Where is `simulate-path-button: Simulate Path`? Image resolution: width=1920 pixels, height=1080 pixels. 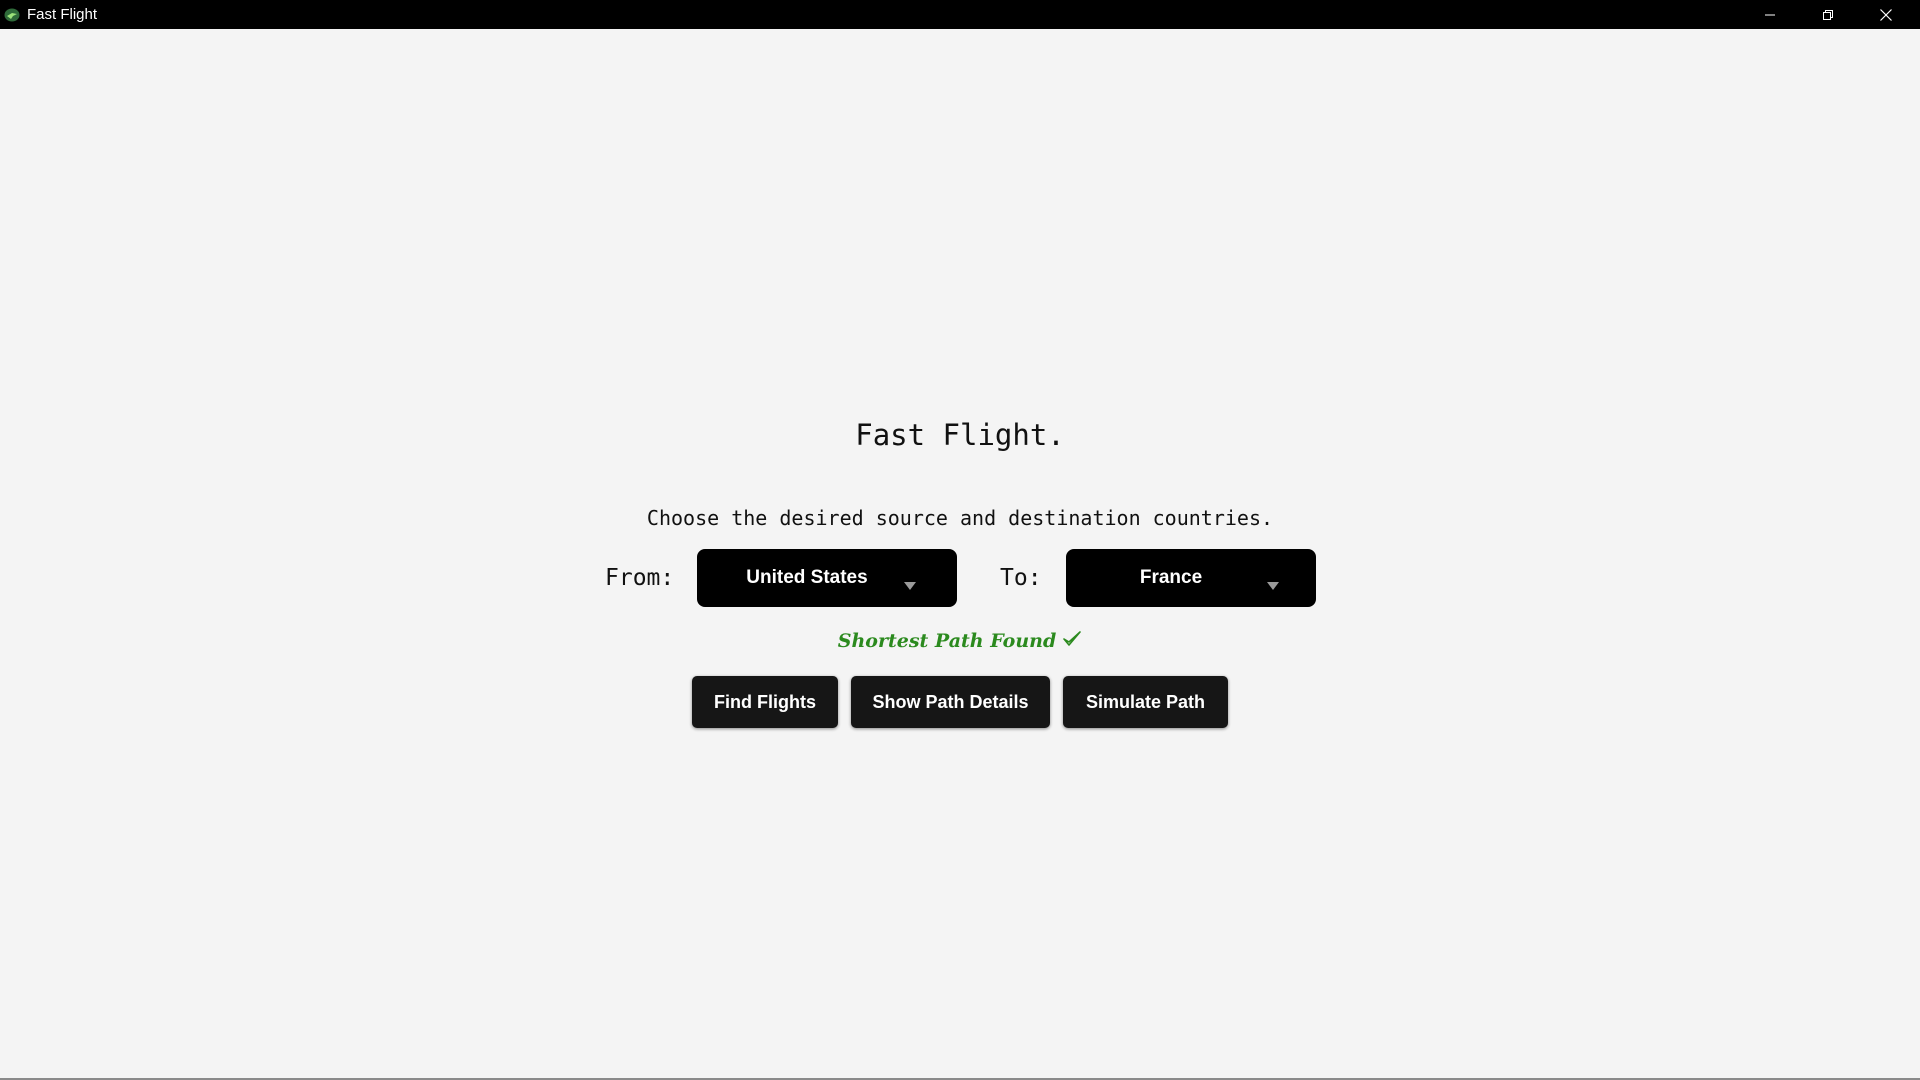
simulate-path-button: Simulate Path is located at coordinates (1145, 702).